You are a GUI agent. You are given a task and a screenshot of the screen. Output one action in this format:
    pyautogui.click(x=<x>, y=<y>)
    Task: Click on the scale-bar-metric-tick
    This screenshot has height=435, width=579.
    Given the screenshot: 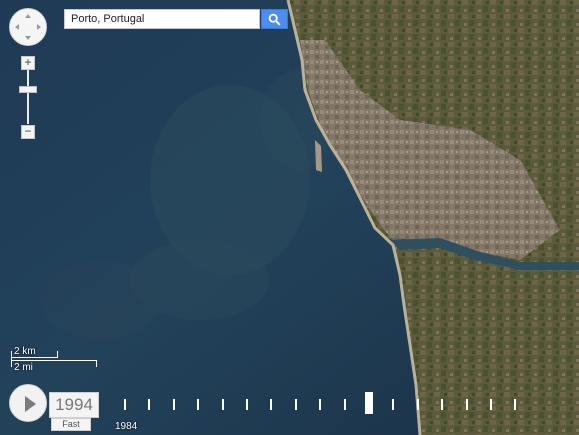 What is the action you would take?
    pyautogui.click(x=57, y=354)
    